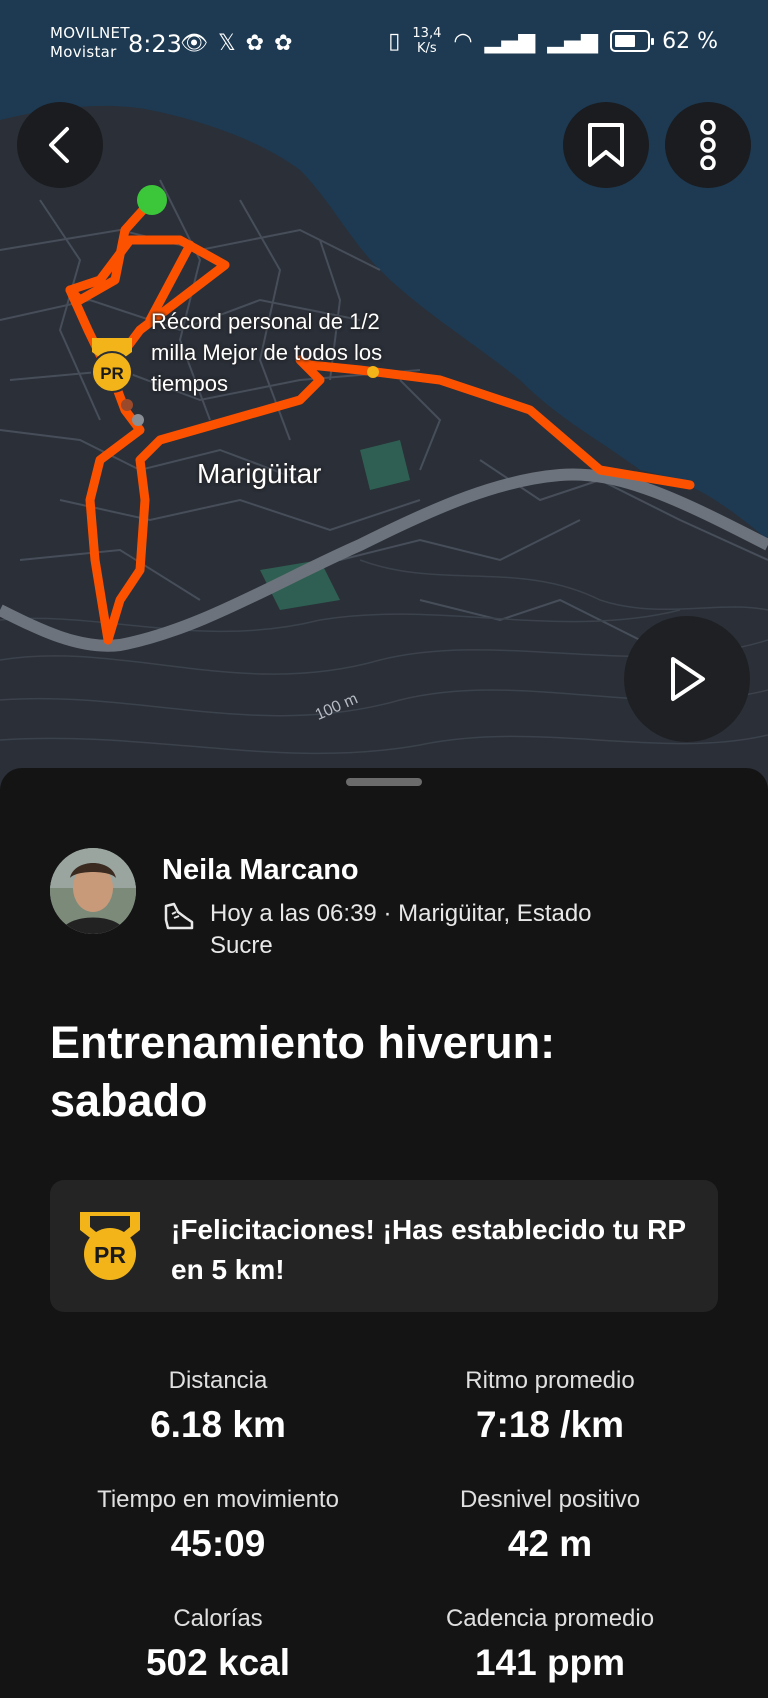 The height and width of the screenshot is (1698, 768). I want to click on athlete-name: Neila Marcano, so click(260, 870).